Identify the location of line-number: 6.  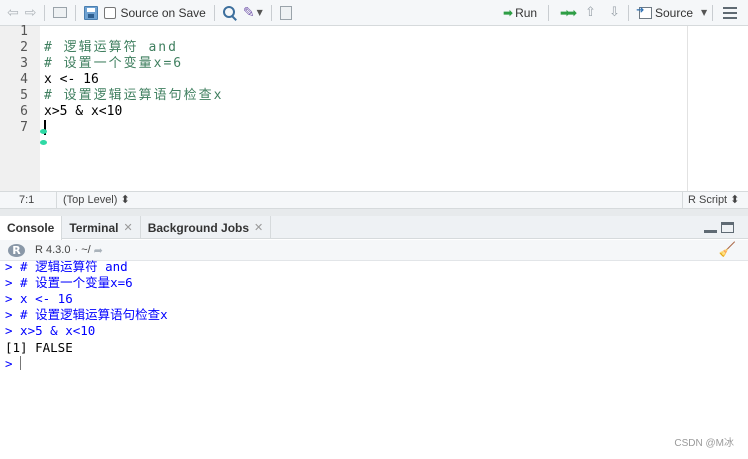
(24, 111).